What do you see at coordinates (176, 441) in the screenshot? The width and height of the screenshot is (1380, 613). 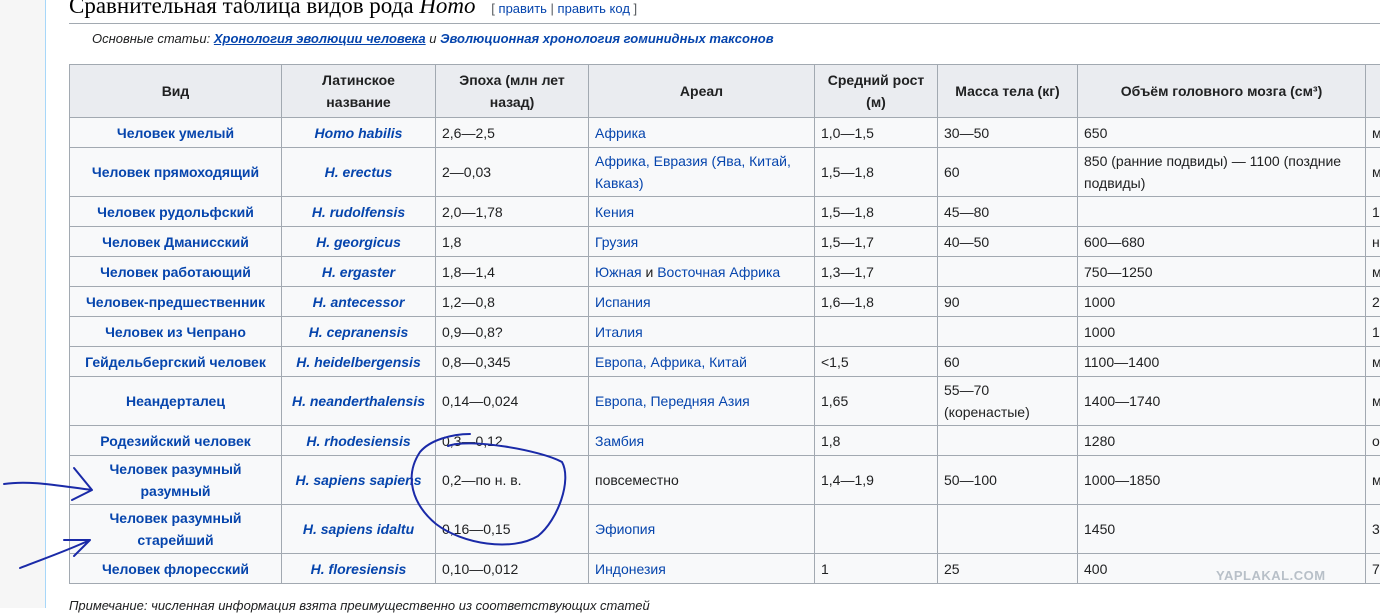 I see `species-link: Родезийский человек` at bounding box center [176, 441].